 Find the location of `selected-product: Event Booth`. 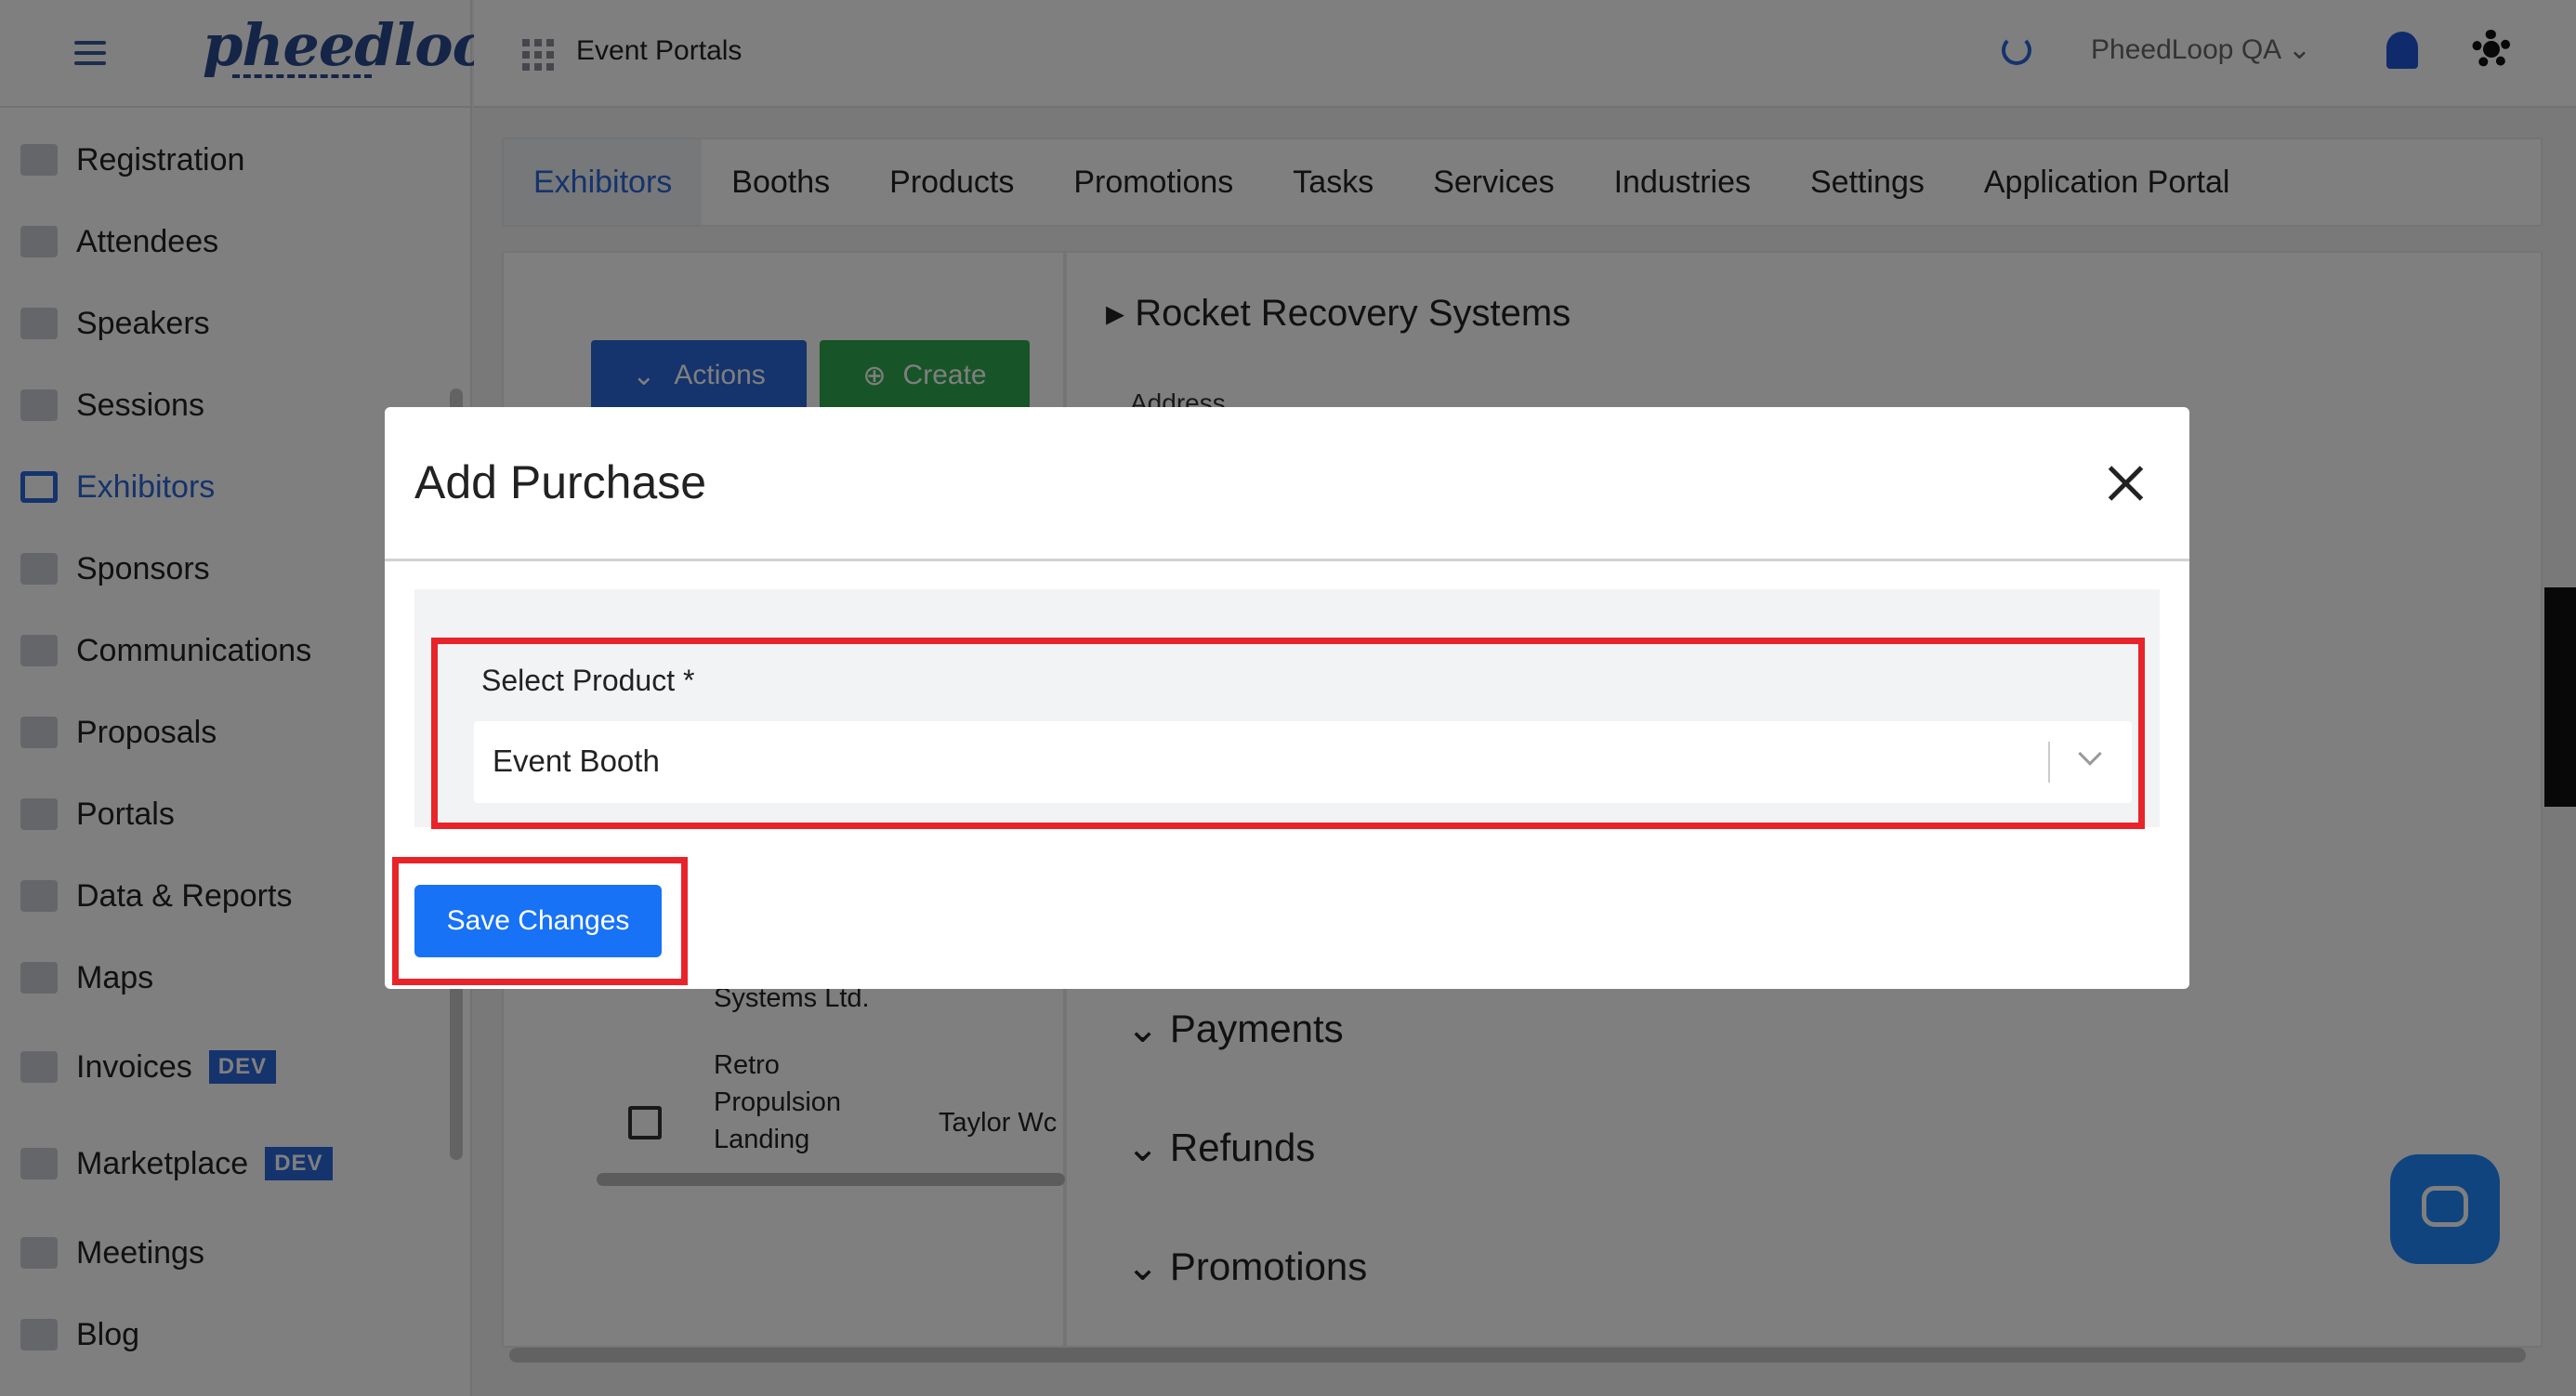

selected-product: Event Booth is located at coordinates (576, 761).